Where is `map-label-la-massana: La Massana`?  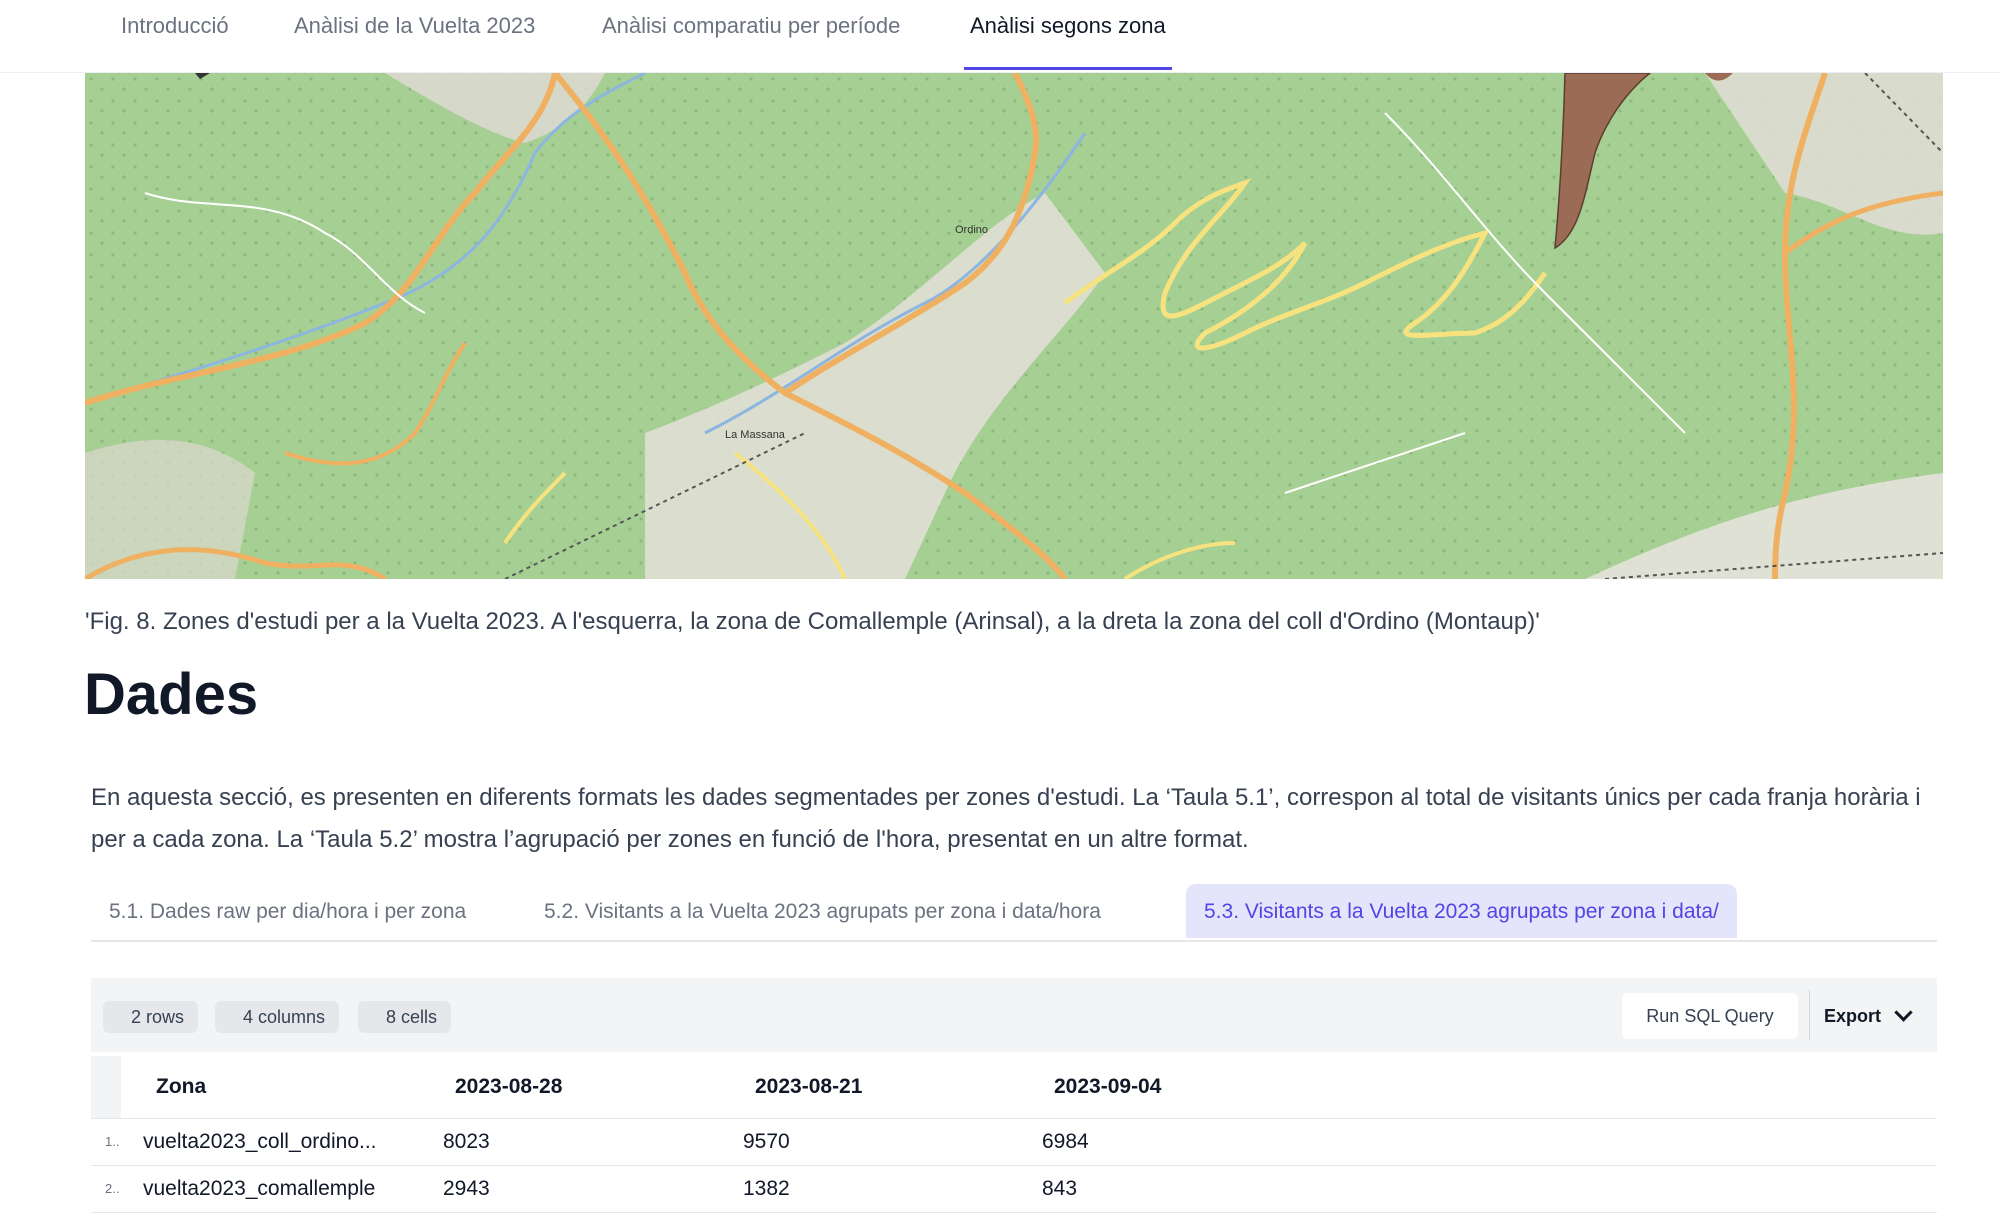
map-label-la-massana: La Massana is located at coordinates (755, 435).